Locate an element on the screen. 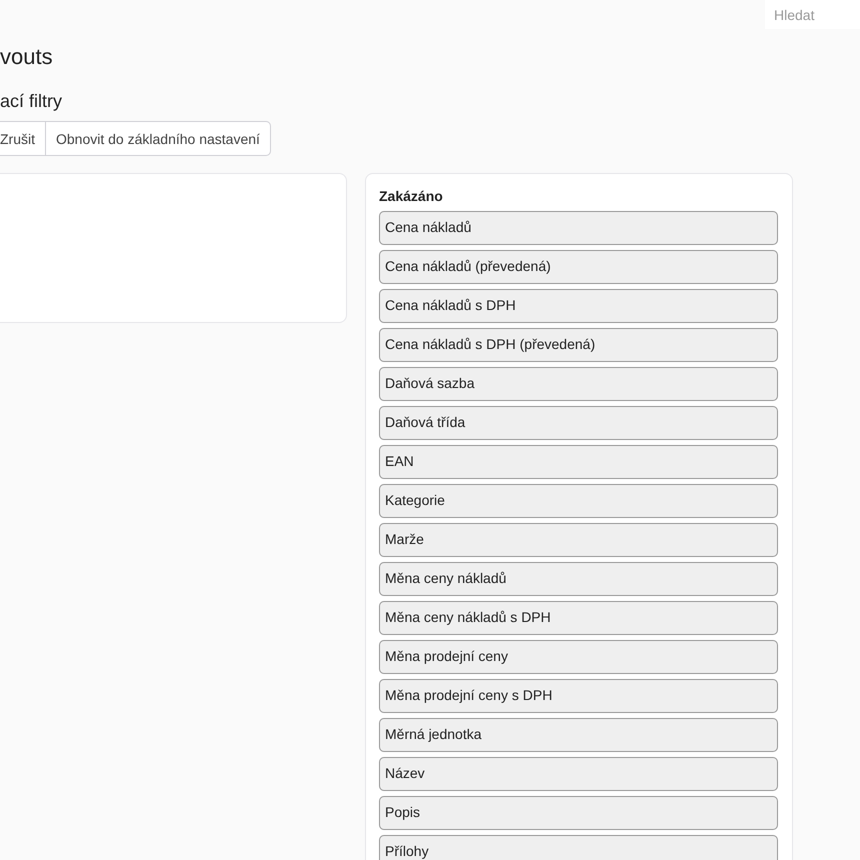  field-item: Popis is located at coordinates (578, 813).